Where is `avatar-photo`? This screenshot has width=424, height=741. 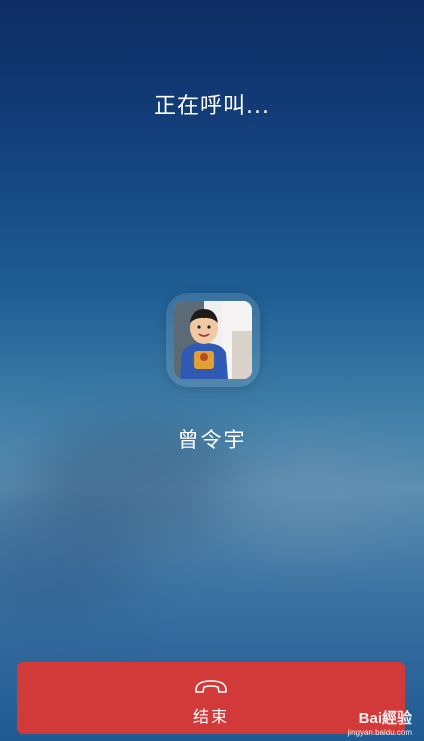 avatar-photo is located at coordinates (213, 340).